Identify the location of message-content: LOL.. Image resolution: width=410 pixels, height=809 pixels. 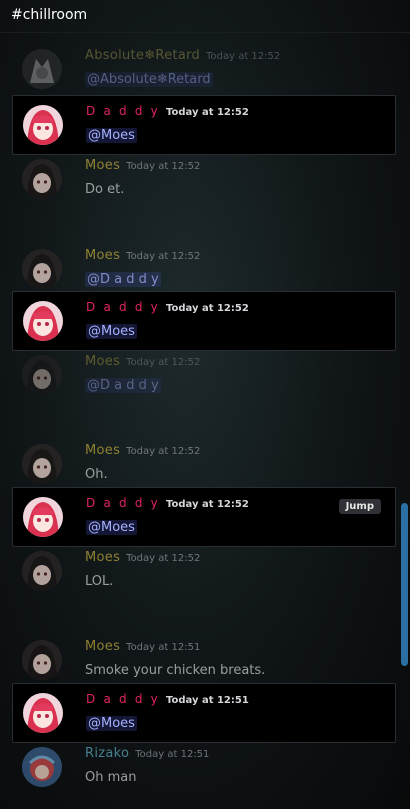
(99, 581).